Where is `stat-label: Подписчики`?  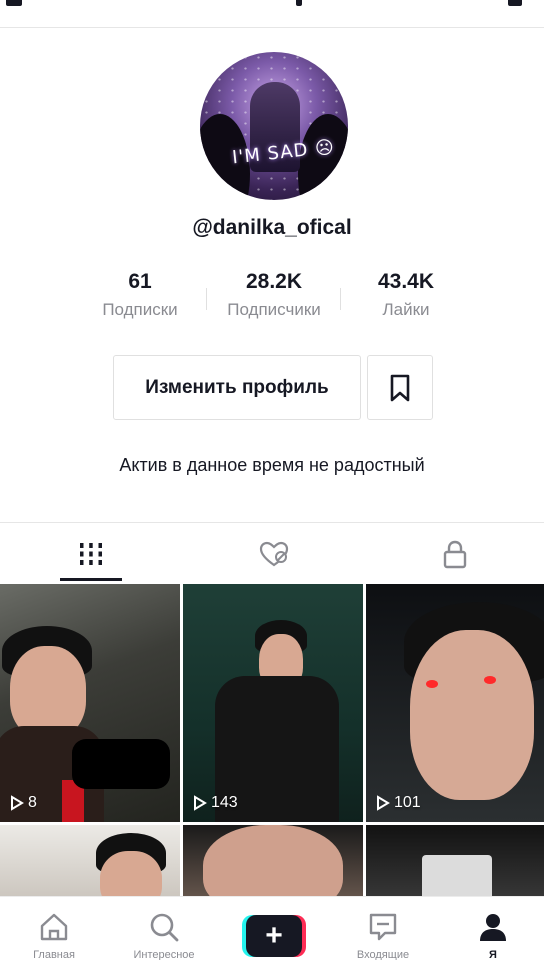
stat-label: Подписчики is located at coordinates (274, 309).